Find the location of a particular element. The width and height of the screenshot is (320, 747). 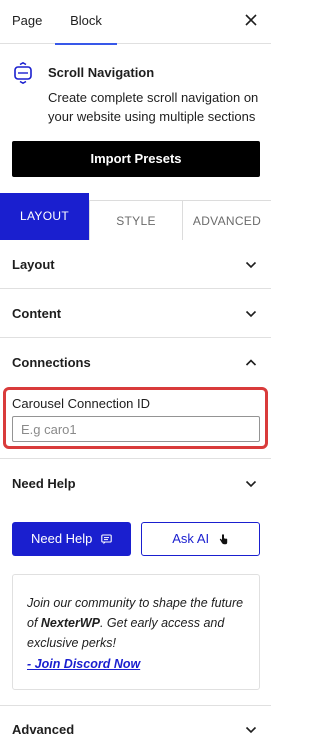

tab-style: STYLE is located at coordinates (135, 220).